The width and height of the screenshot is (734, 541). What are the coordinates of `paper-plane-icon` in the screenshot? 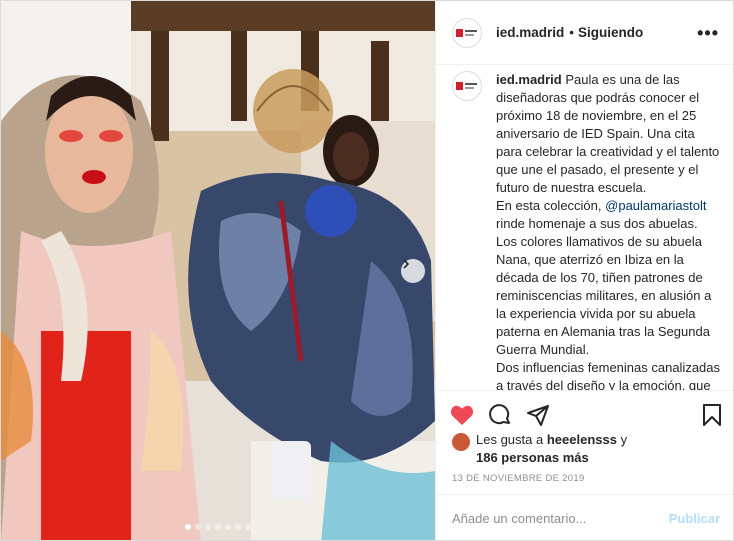 It's located at (538, 415).